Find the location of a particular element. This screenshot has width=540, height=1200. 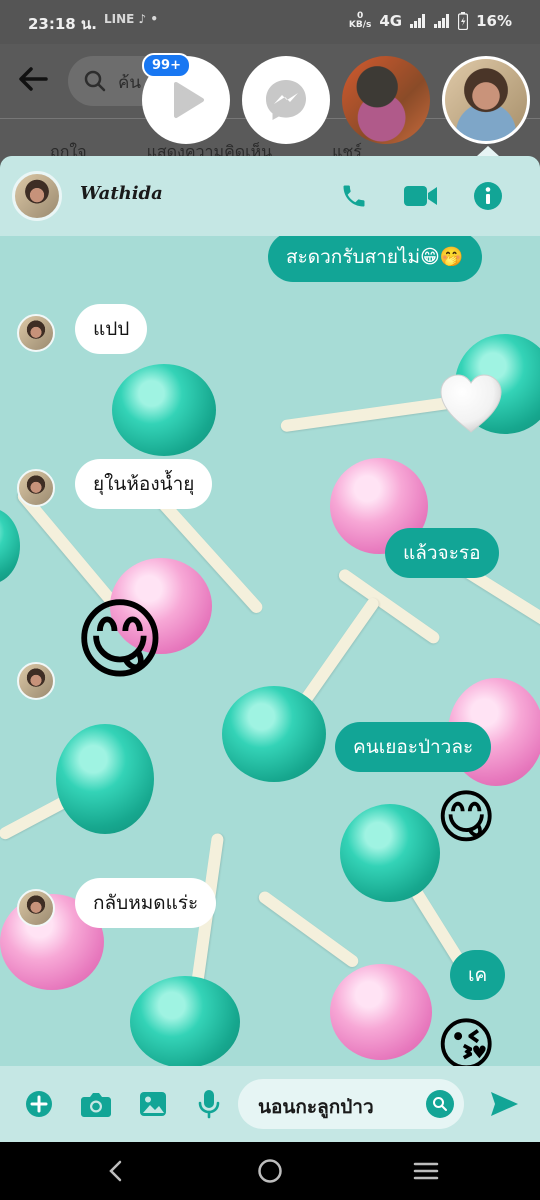

camera-icon is located at coordinates (96, 1105).